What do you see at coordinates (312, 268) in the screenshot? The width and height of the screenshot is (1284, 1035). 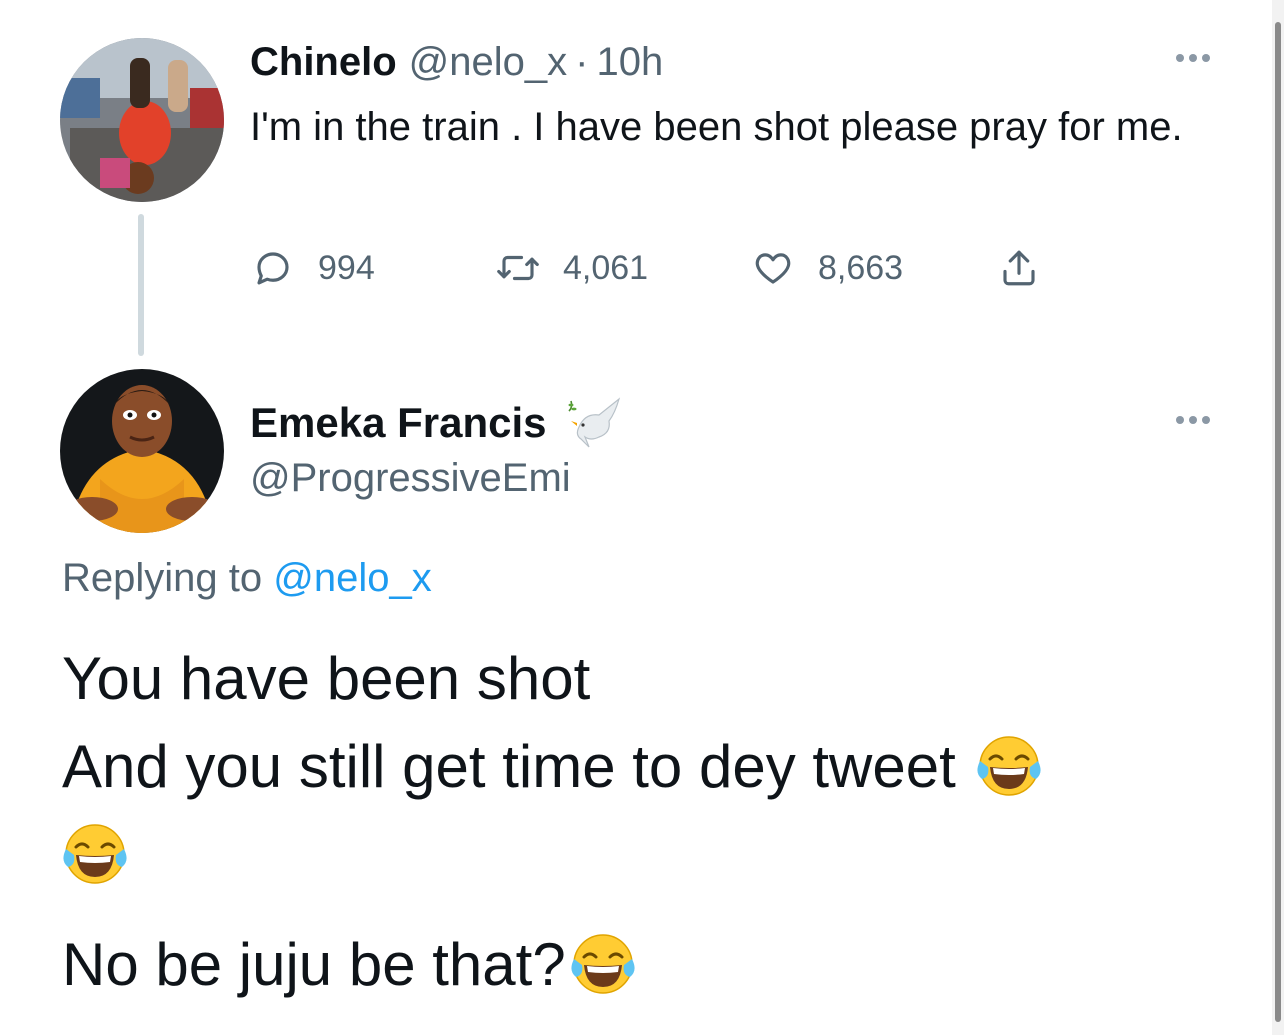 I see `reply-button: 994` at bounding box center [312, 268].